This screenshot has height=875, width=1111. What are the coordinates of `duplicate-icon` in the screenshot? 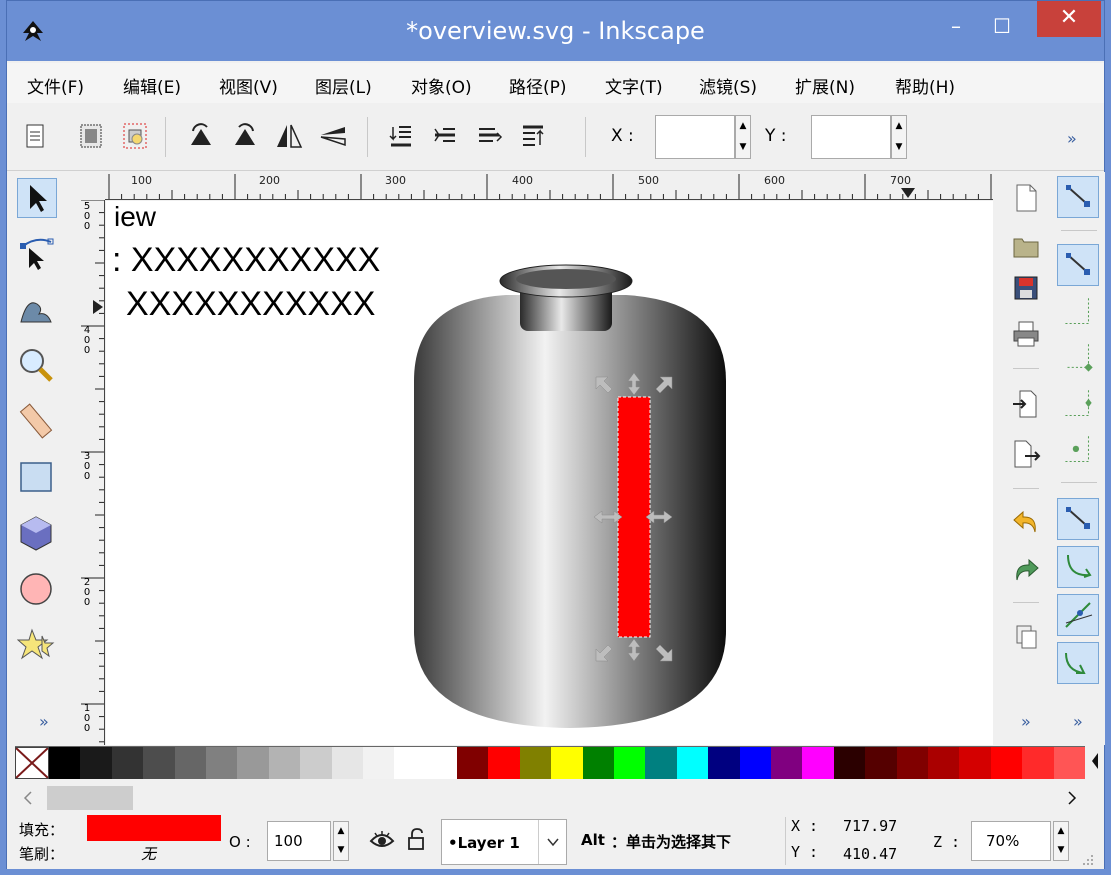 It's located at (1026, 636).